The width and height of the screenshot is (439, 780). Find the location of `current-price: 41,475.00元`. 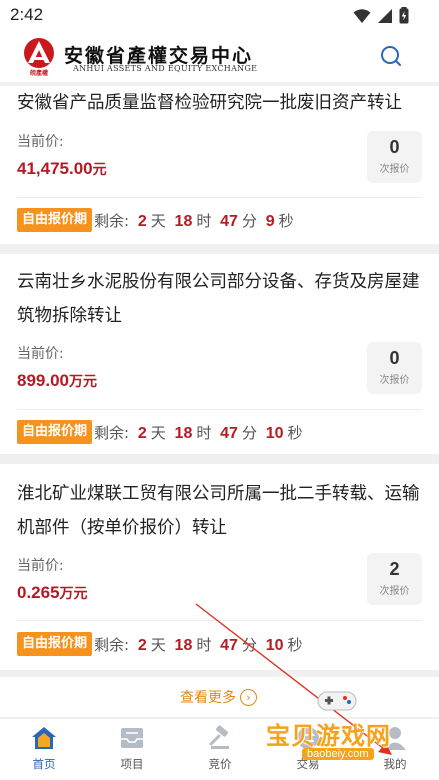

current-price: 41,475.00元 is located at coordinates (62, 169).